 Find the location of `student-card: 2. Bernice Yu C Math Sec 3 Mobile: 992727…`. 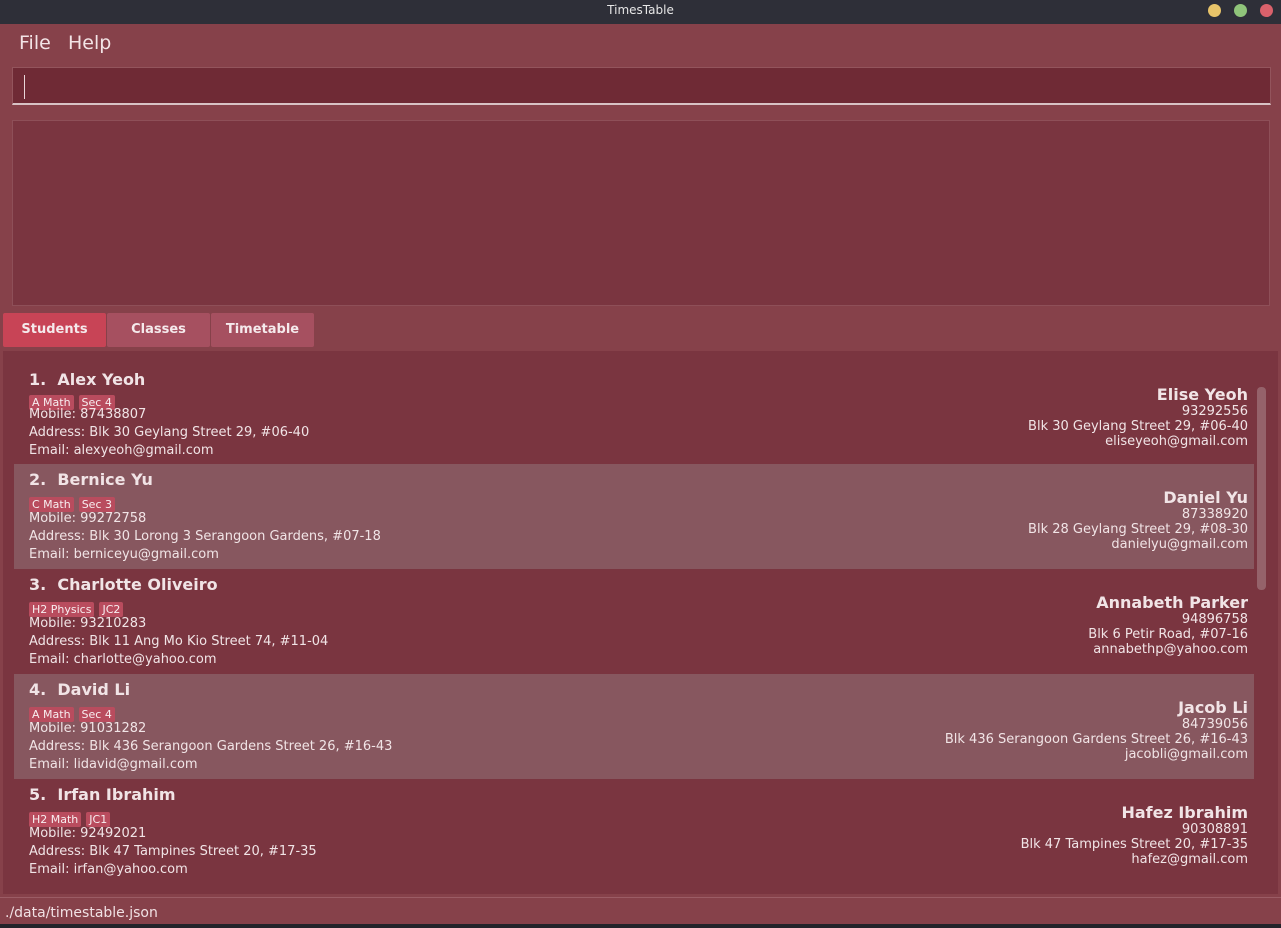

student-card: 2. Bernice Yu C Math Sec 3 Mobile: 992727… is located at coordinates (634, 516).